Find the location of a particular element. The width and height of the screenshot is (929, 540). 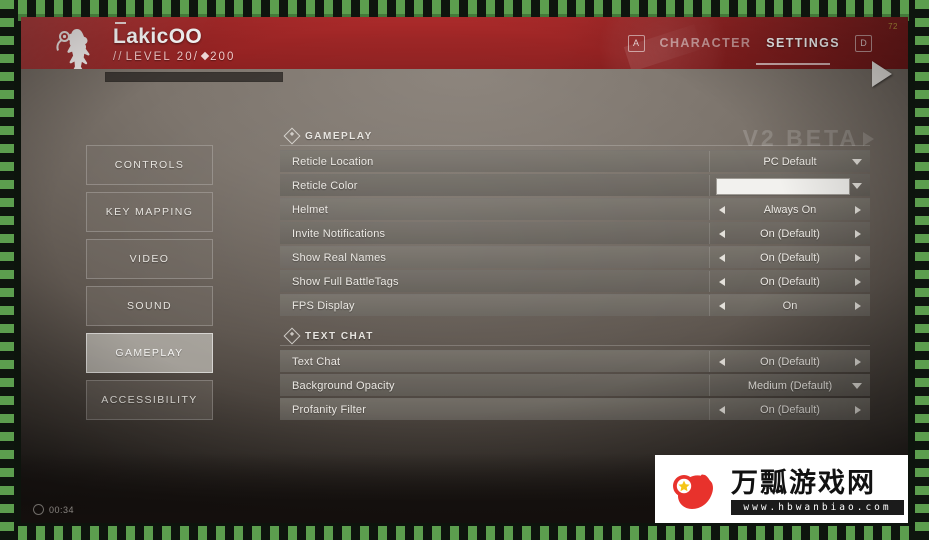

setting-value: Medium (Default) is located at coordinates (790, 385).